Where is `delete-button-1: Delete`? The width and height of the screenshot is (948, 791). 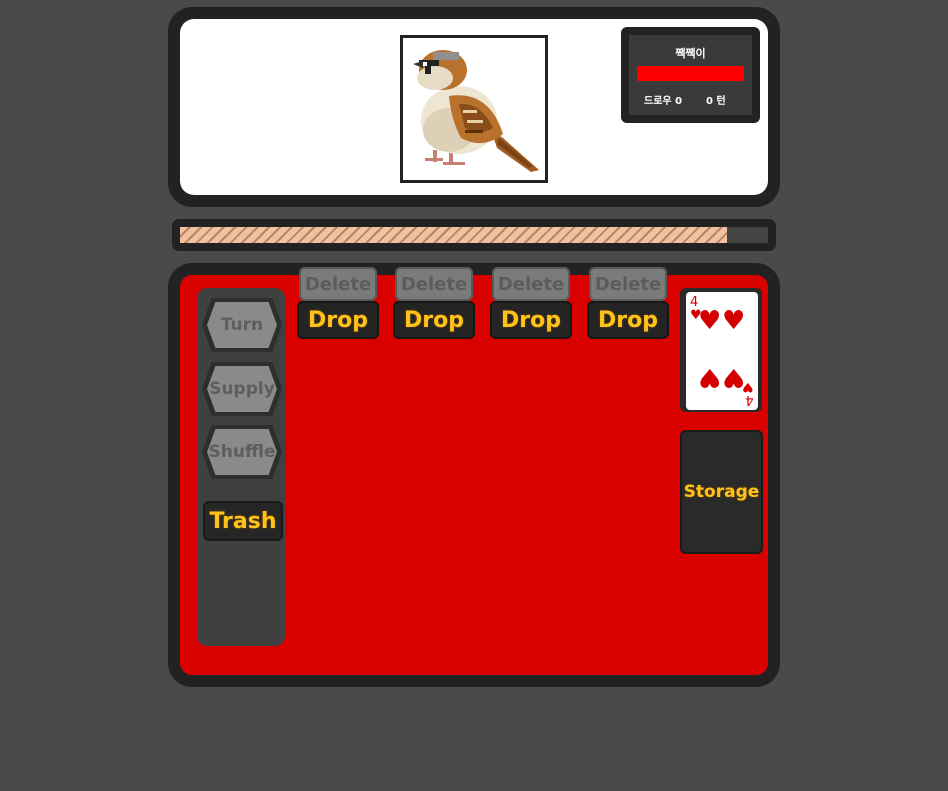 delete-button-1: Delete is located at coordinates (338, 284).